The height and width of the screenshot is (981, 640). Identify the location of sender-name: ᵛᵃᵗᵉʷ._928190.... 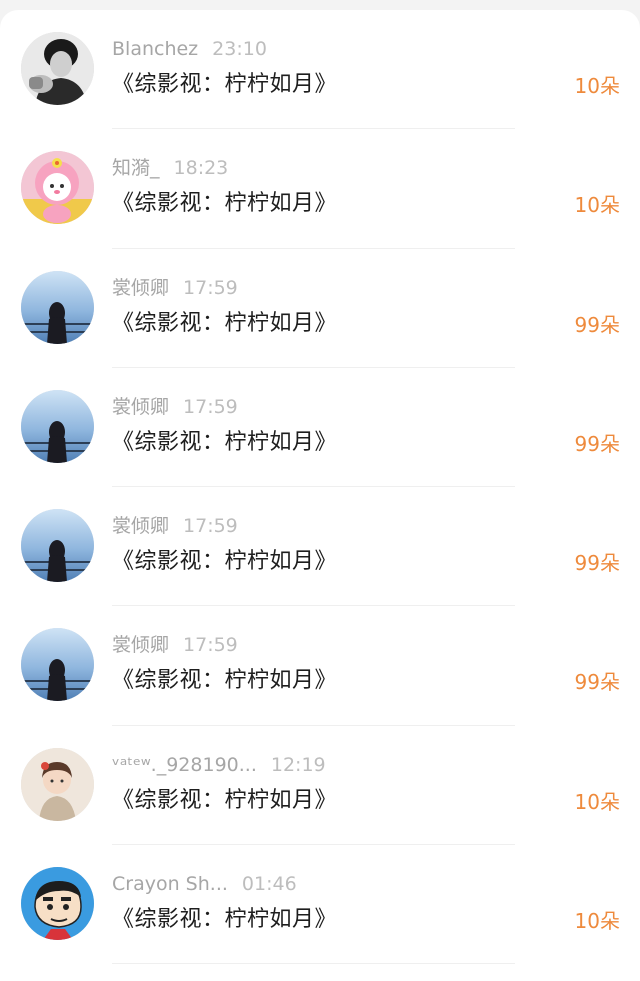
(184, 765).